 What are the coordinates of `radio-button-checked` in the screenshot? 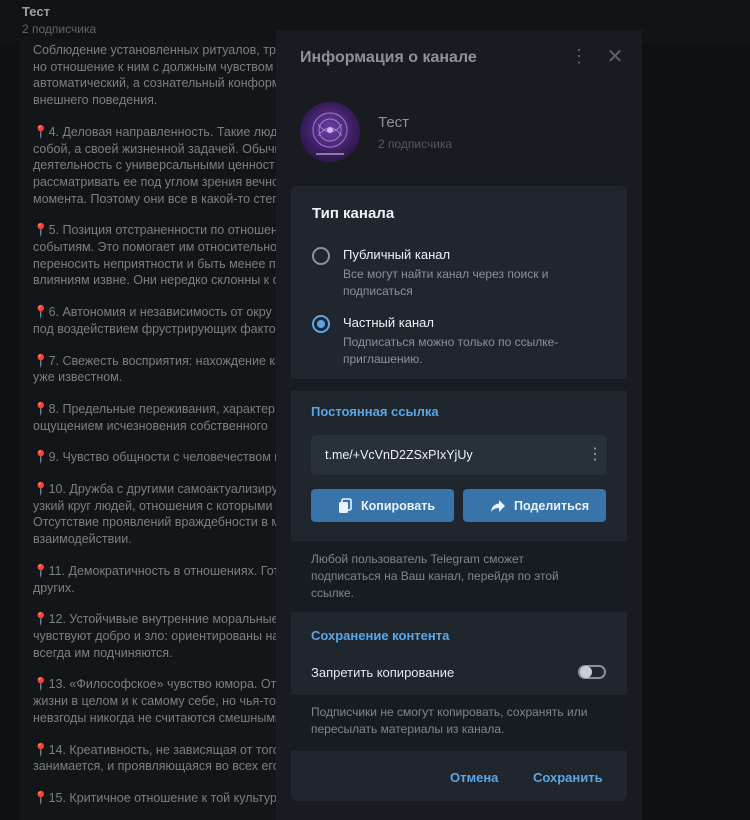 It's located at (321, 324).